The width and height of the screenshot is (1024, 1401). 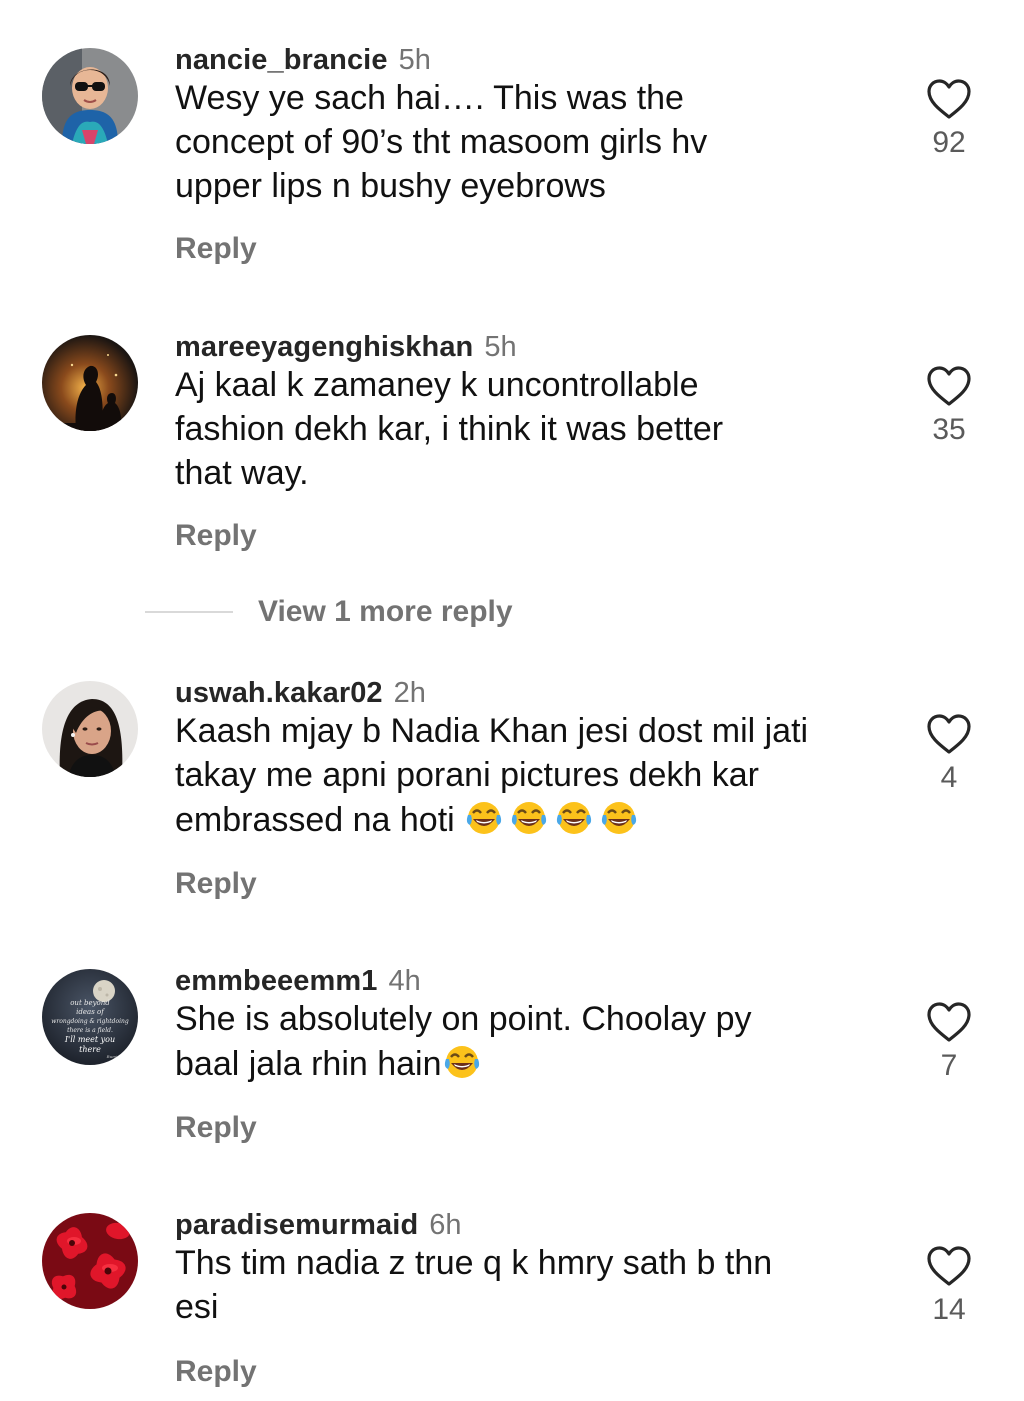 I want to click on red-flowers-avatar-icon, so click(x=90, y=1261).